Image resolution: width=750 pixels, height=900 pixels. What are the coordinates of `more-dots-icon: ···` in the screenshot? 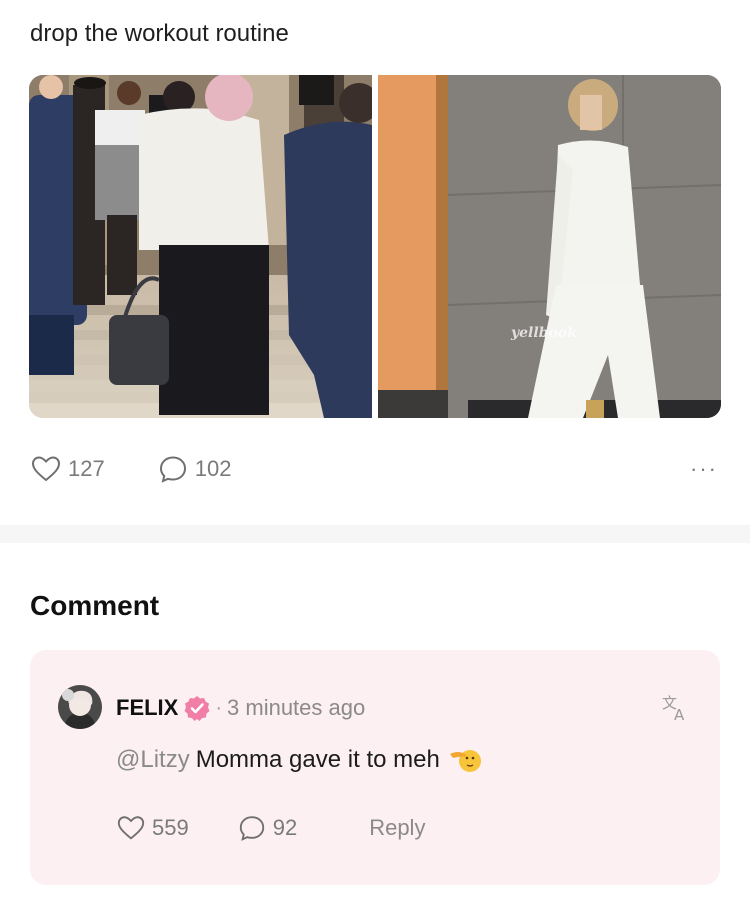 It's located at (705, 469).